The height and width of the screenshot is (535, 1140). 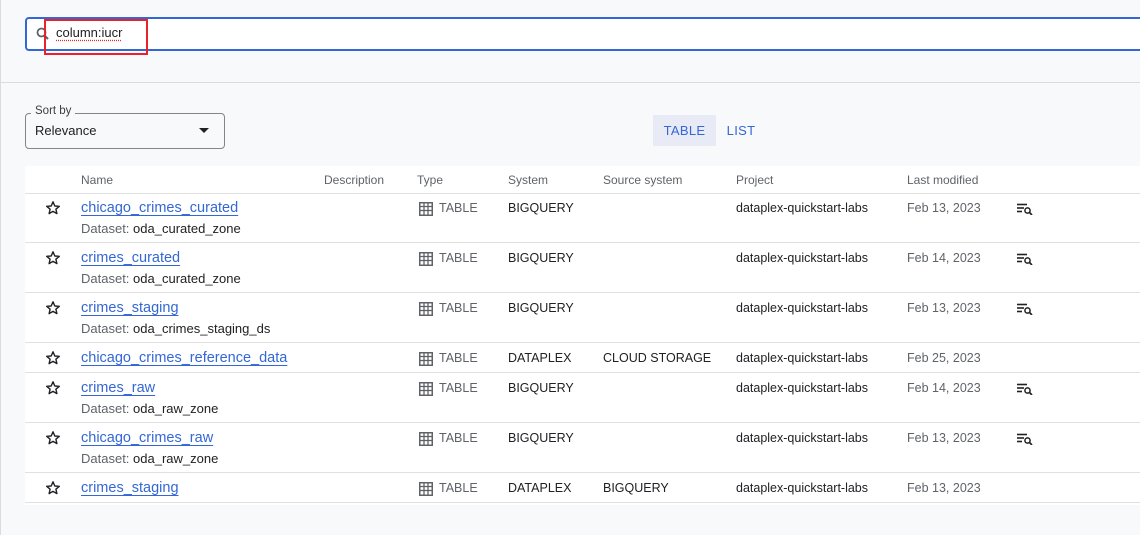 What do you see at coordinates (96, 37) in the screenshot?
I see `highlight-annotation` at bounding box center [96, 37].